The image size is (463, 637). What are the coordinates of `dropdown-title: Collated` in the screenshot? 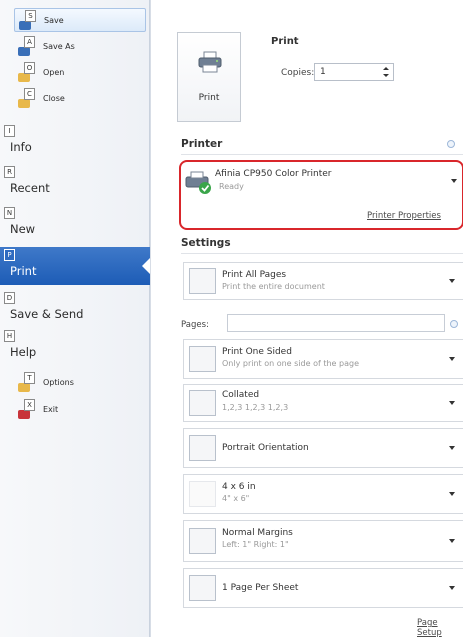 It's located at (241, 395).